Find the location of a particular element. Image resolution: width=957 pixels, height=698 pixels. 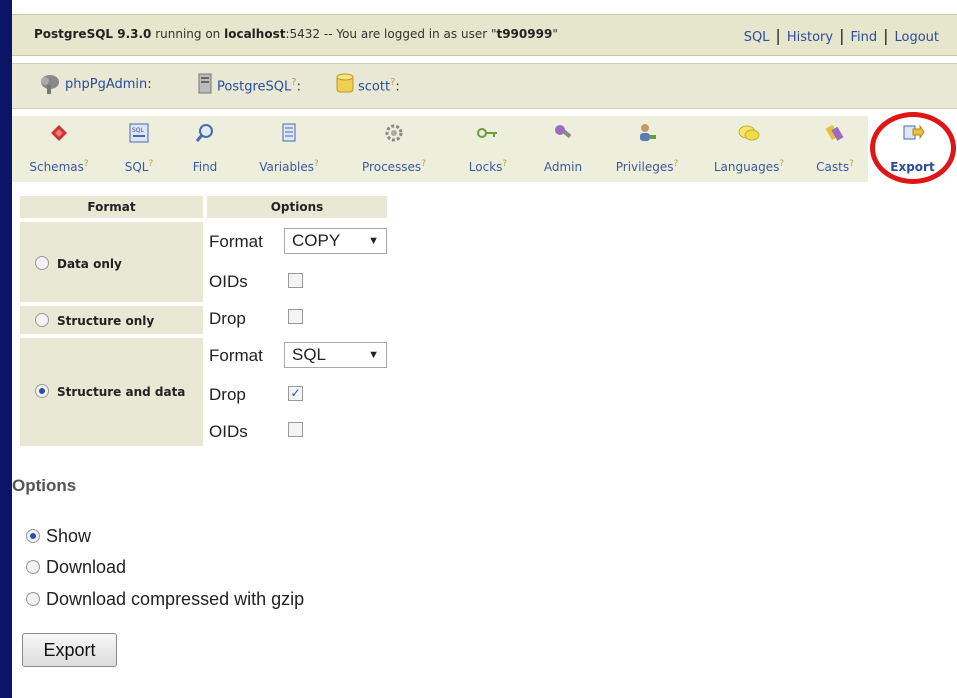

elephant-icon is located at coordinates (50, 84).